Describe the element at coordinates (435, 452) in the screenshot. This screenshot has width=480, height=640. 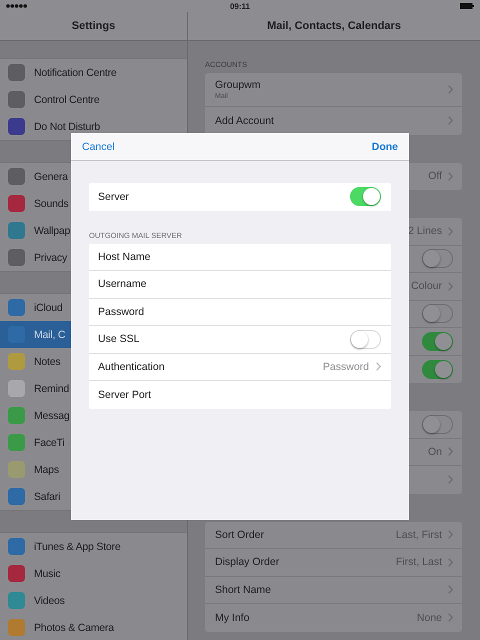
I see `row-value: On` at that location.